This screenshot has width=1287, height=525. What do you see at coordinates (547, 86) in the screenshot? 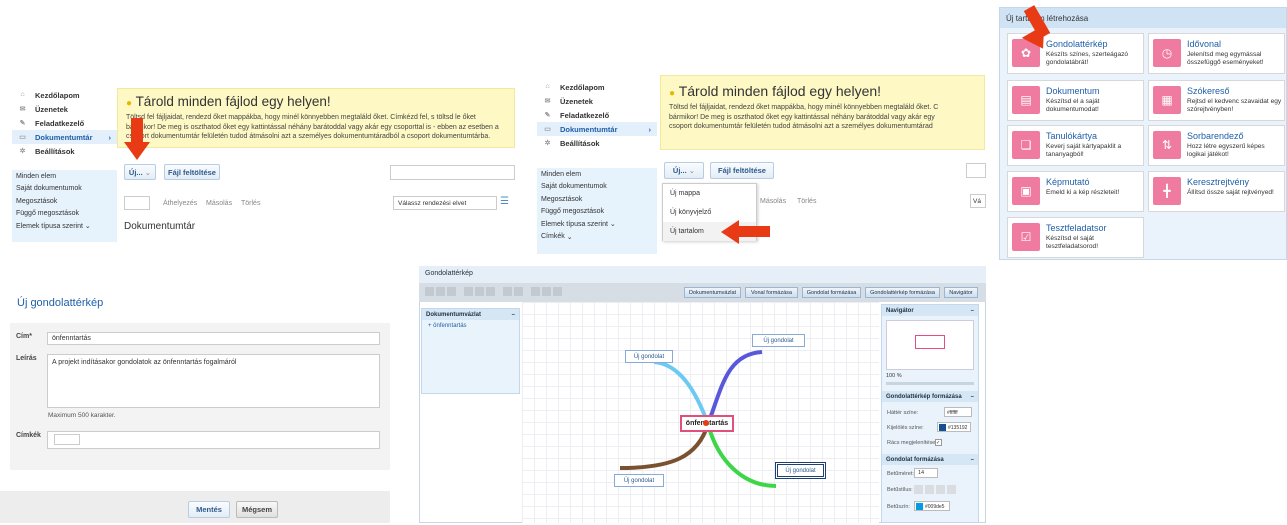
I see `home-icon: ⌂` at bounding box center [547, 86].